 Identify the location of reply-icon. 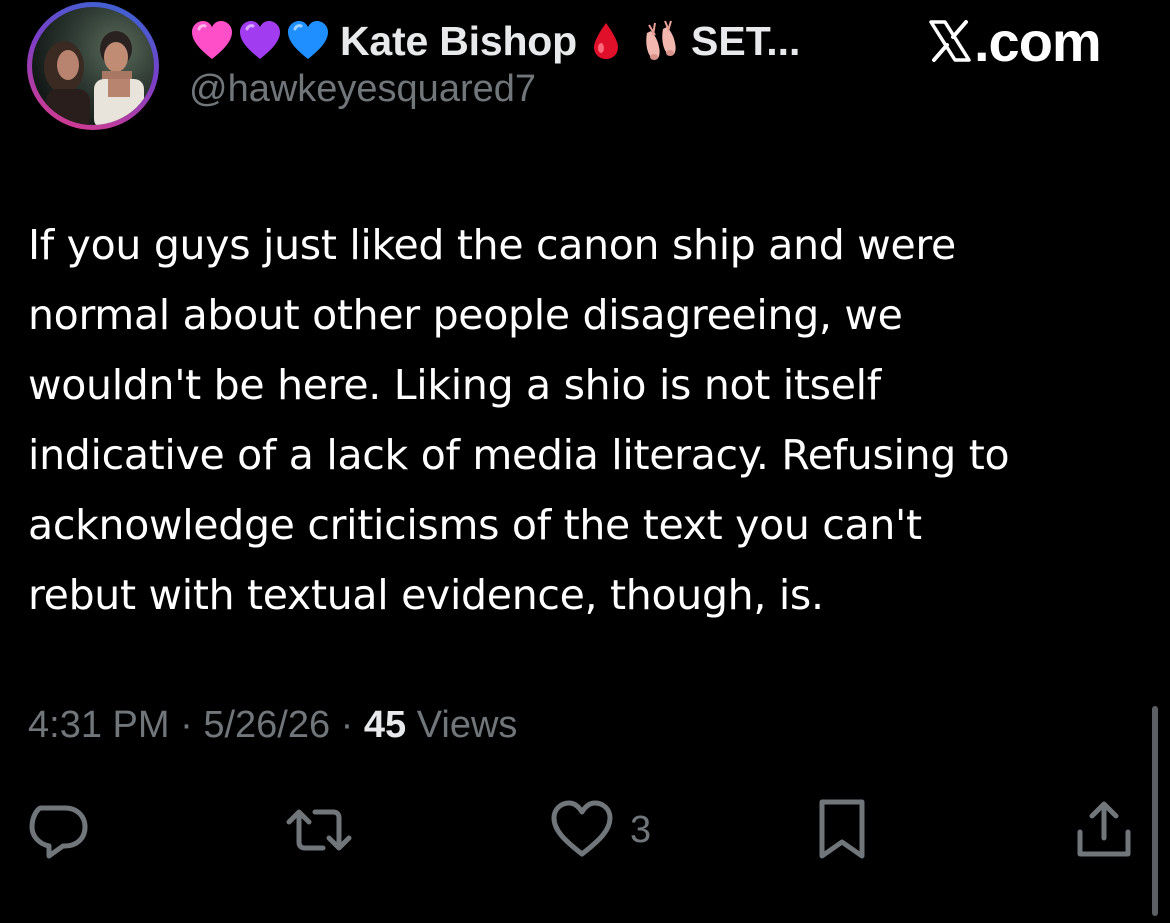
(58, 832).